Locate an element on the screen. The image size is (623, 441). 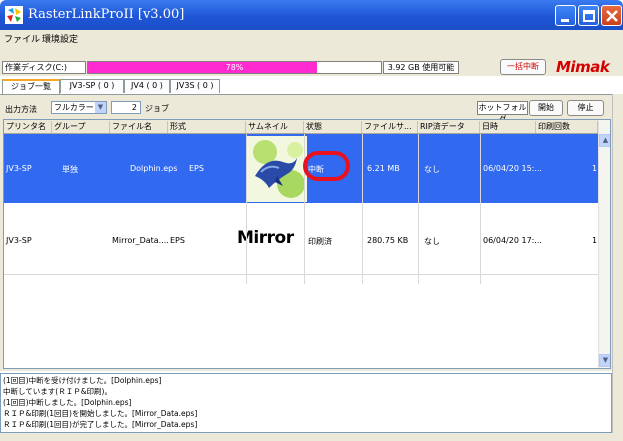
disk-usage-percent: 78% is located at coordinates (234, 67).